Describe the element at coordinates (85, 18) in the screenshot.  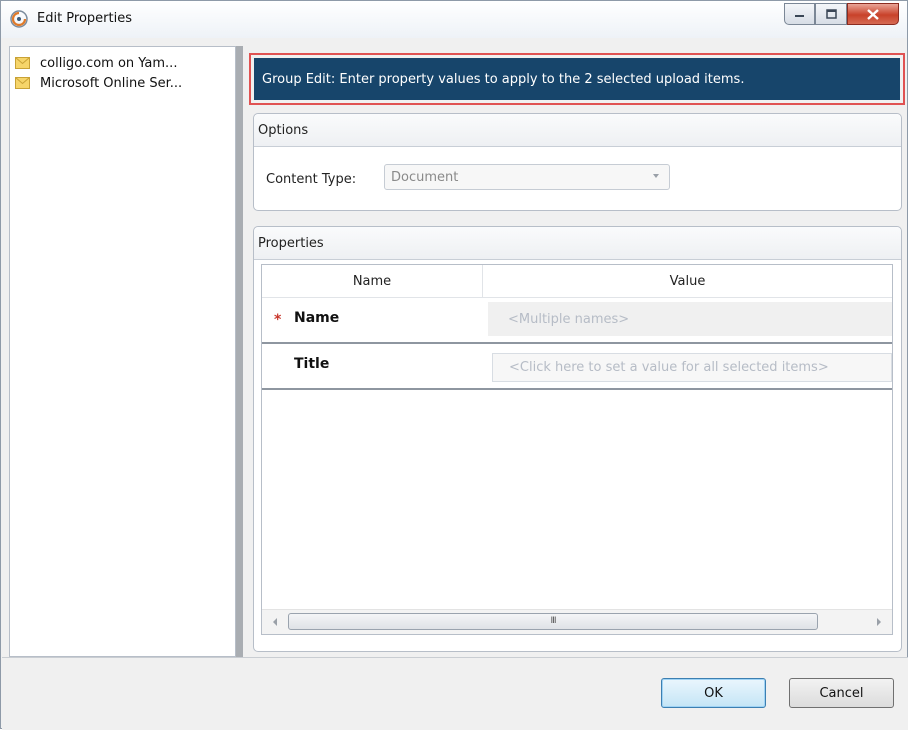
I see `window-title: Edit Properties` at that location.